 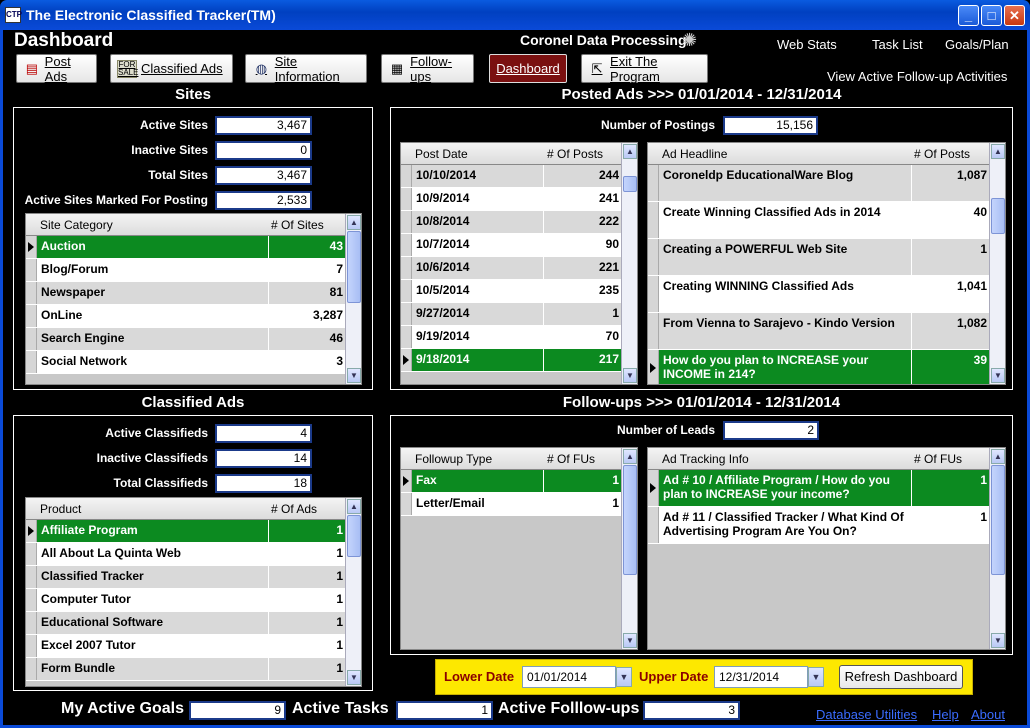 I want to click on upper-date-dropdown-icon: ▼, so click(x=816, y=677).